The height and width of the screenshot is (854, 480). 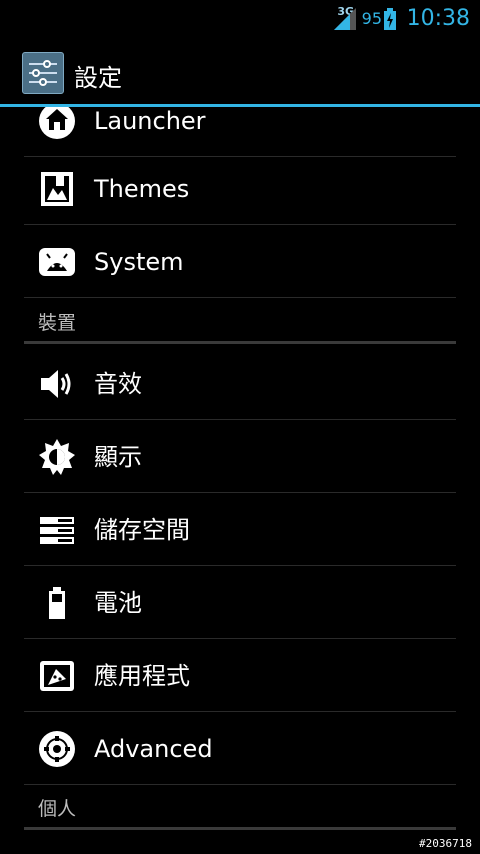 I want to click on list-item-label: 儲存空間, so click(x=142, y=530).